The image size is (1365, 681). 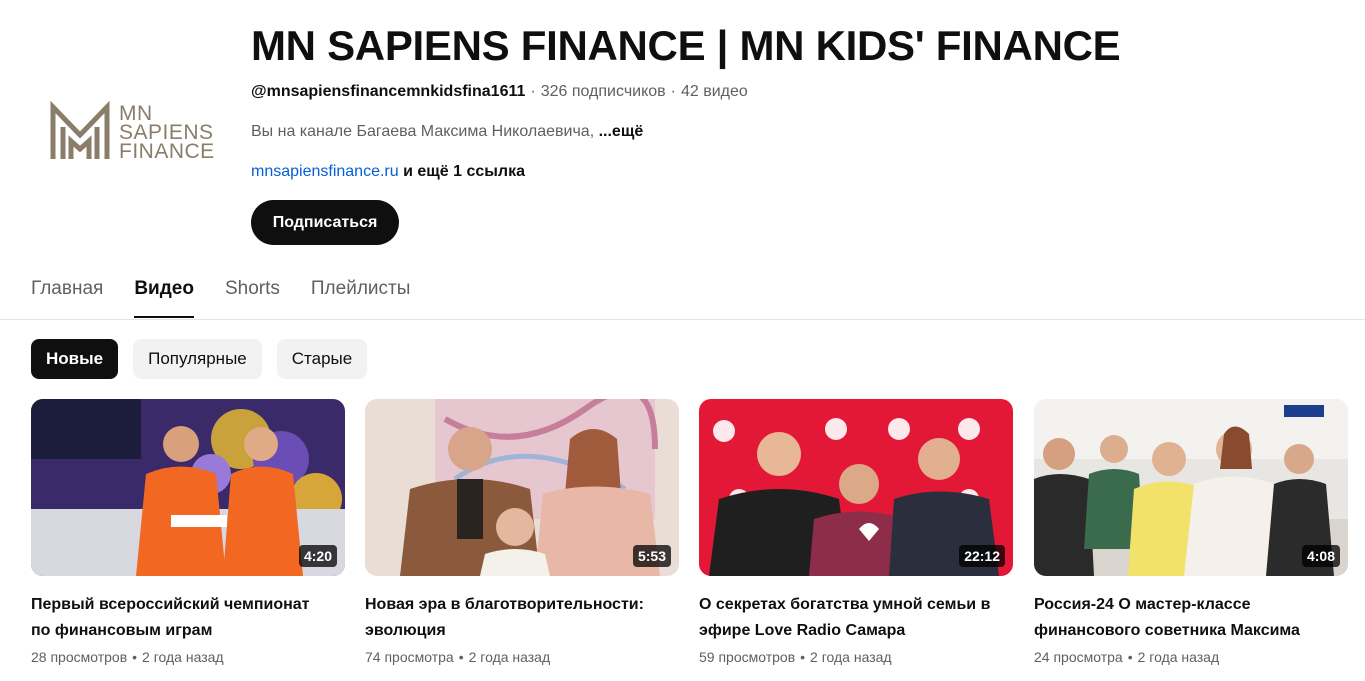 What do you see at coordinates (325, 222) in the screenshot?
I see `subscribe-button: Подписаться` at bounding box center [325, 222].